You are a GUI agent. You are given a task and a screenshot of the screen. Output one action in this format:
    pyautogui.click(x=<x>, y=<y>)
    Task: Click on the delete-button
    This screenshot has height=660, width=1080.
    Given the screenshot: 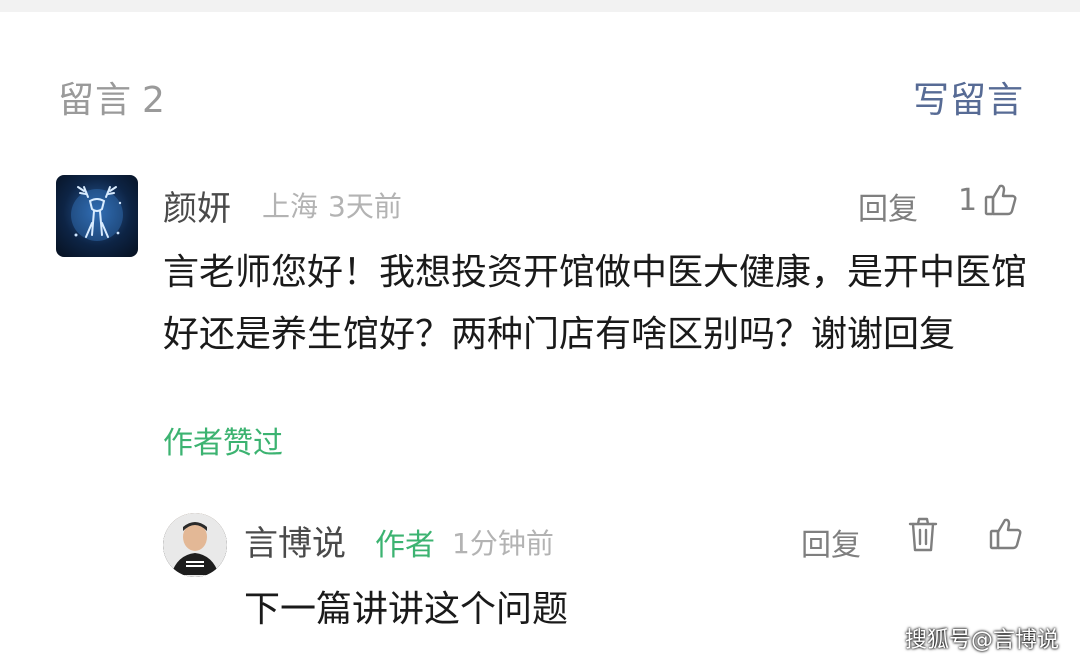 What is the action you would take?
    pyautogui.click(x=923, y=535)
    